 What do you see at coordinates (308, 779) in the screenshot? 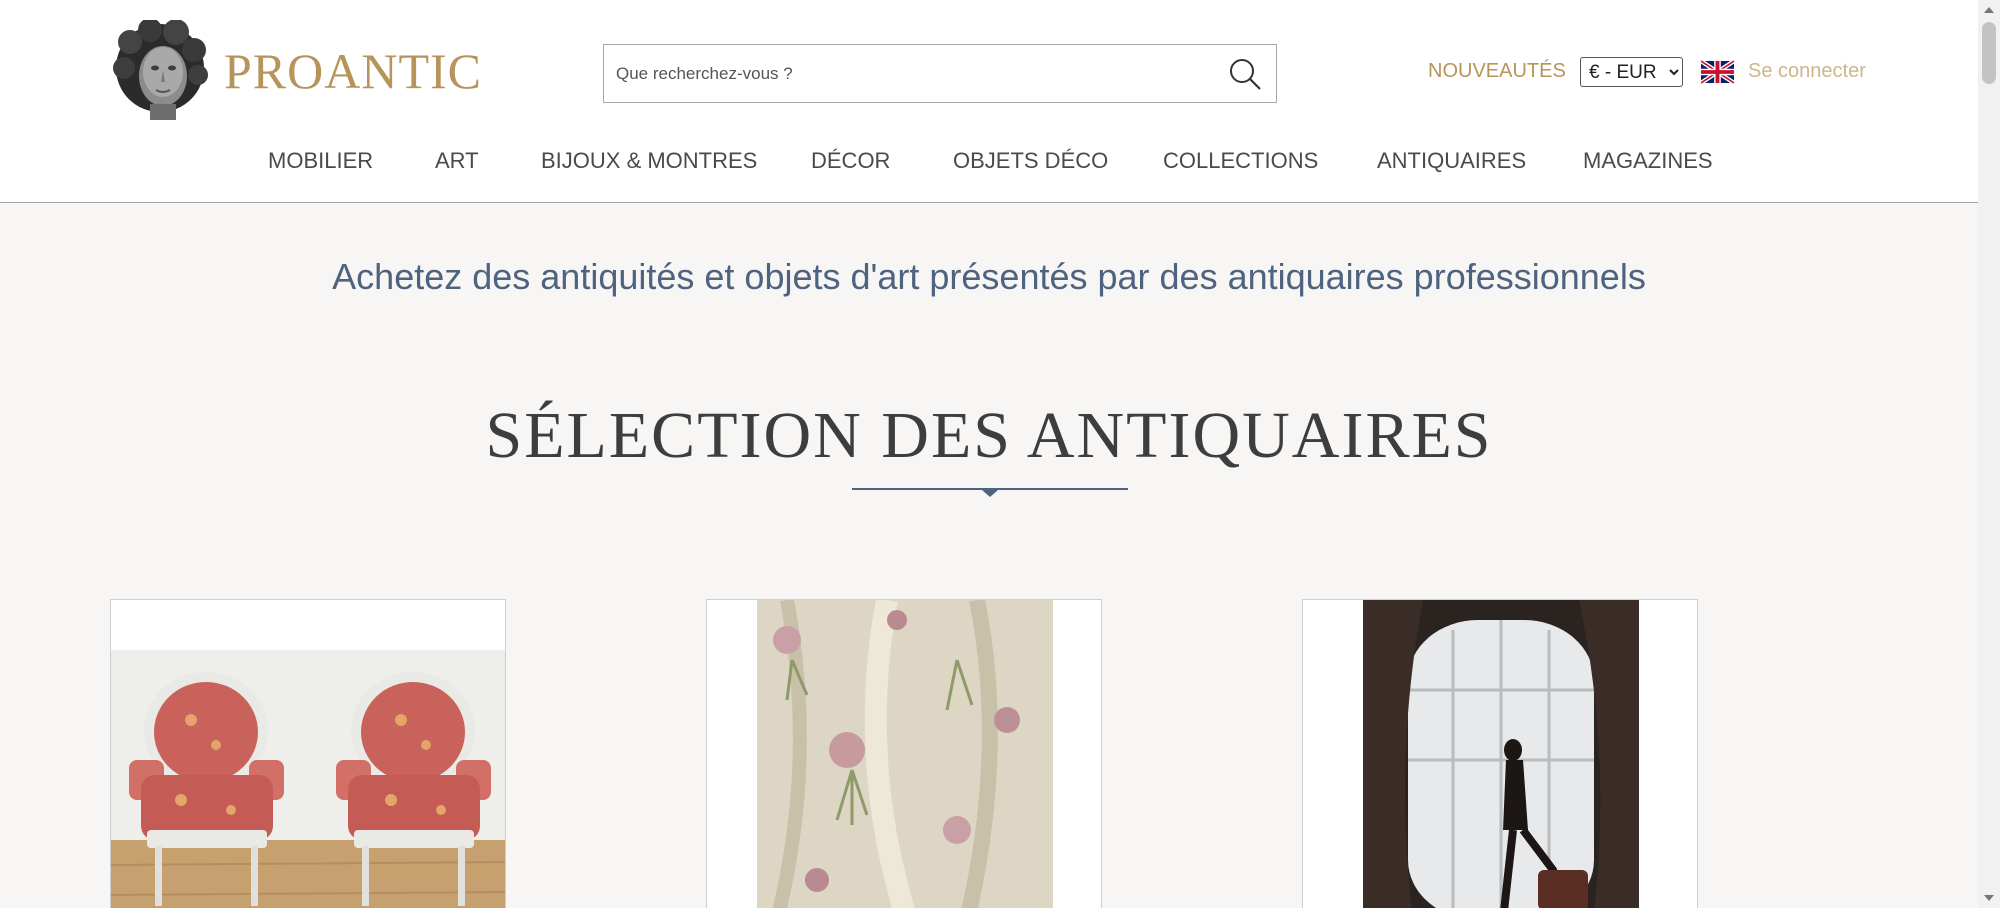
I see `armchairs-image` at bounding box center [308, 779].